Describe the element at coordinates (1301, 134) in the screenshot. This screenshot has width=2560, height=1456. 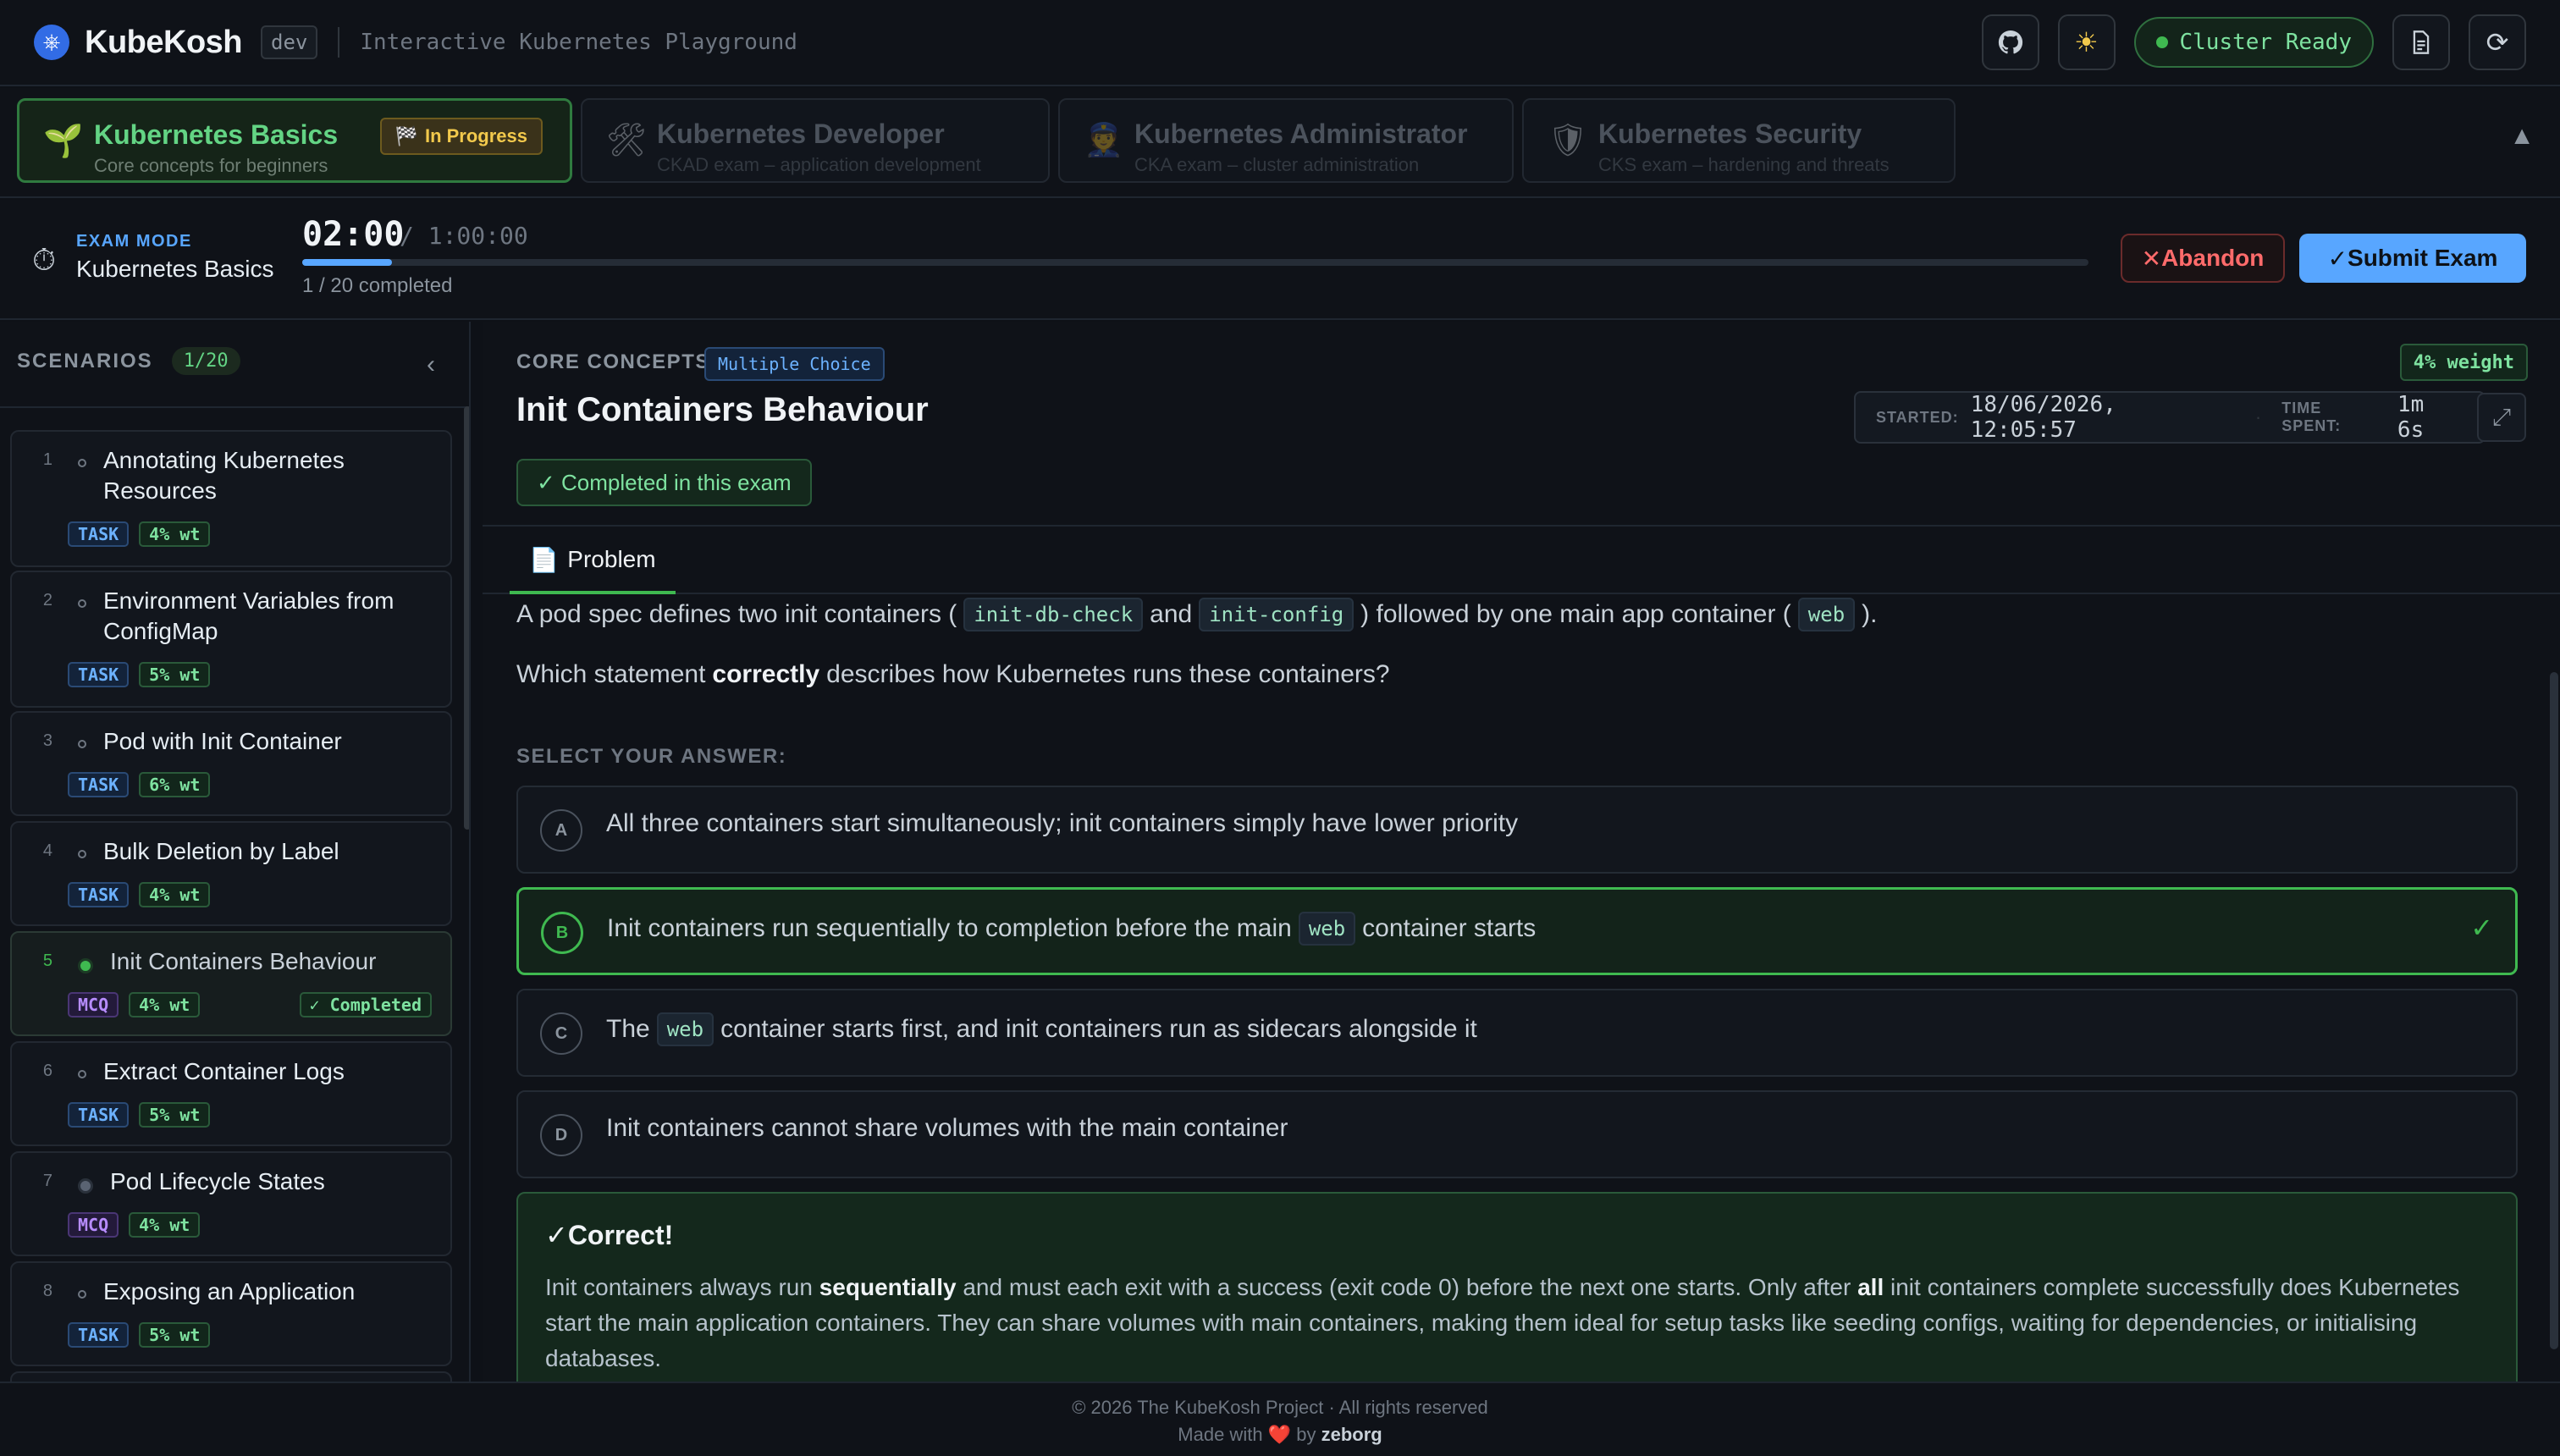
I see `track-title: Kubernetes Administrator` at that location.